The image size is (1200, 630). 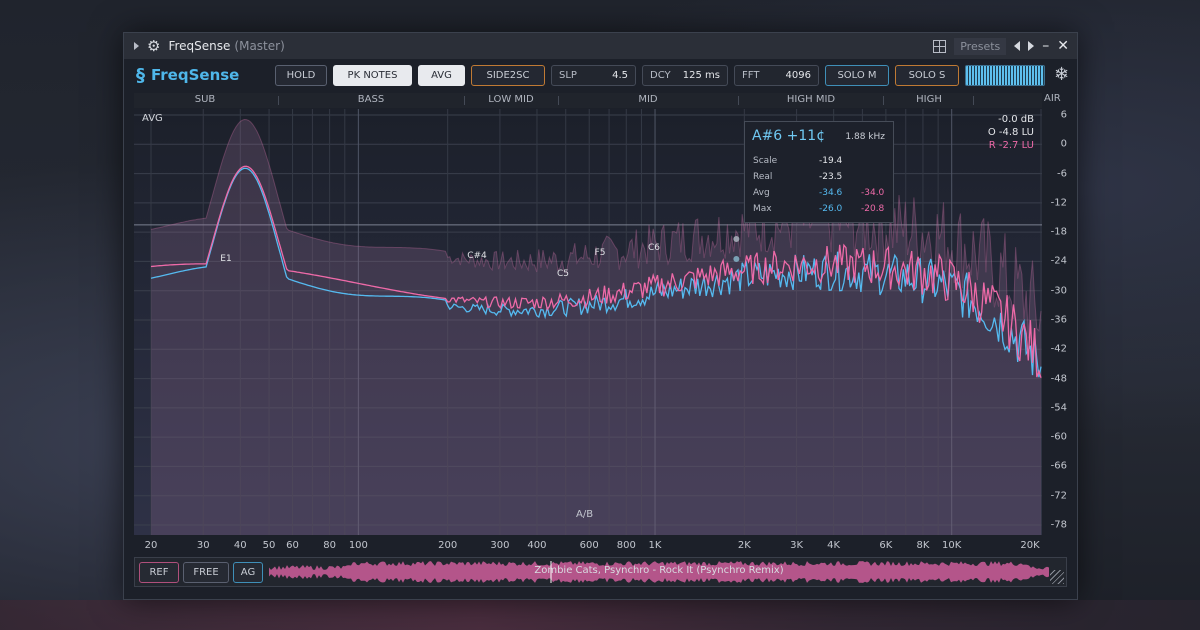 I want to click on tooltip-frequency: 1.88 kHz, so click(x=865, y=137).